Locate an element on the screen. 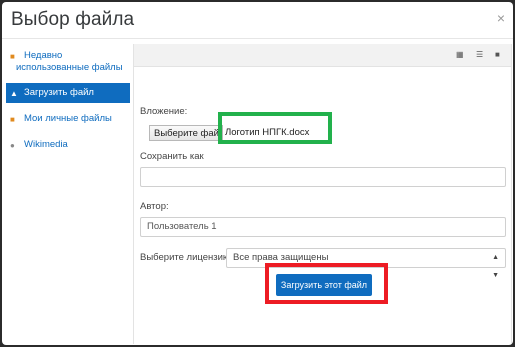  list-view-icon: ☰ is located at coordinates (481, 54).